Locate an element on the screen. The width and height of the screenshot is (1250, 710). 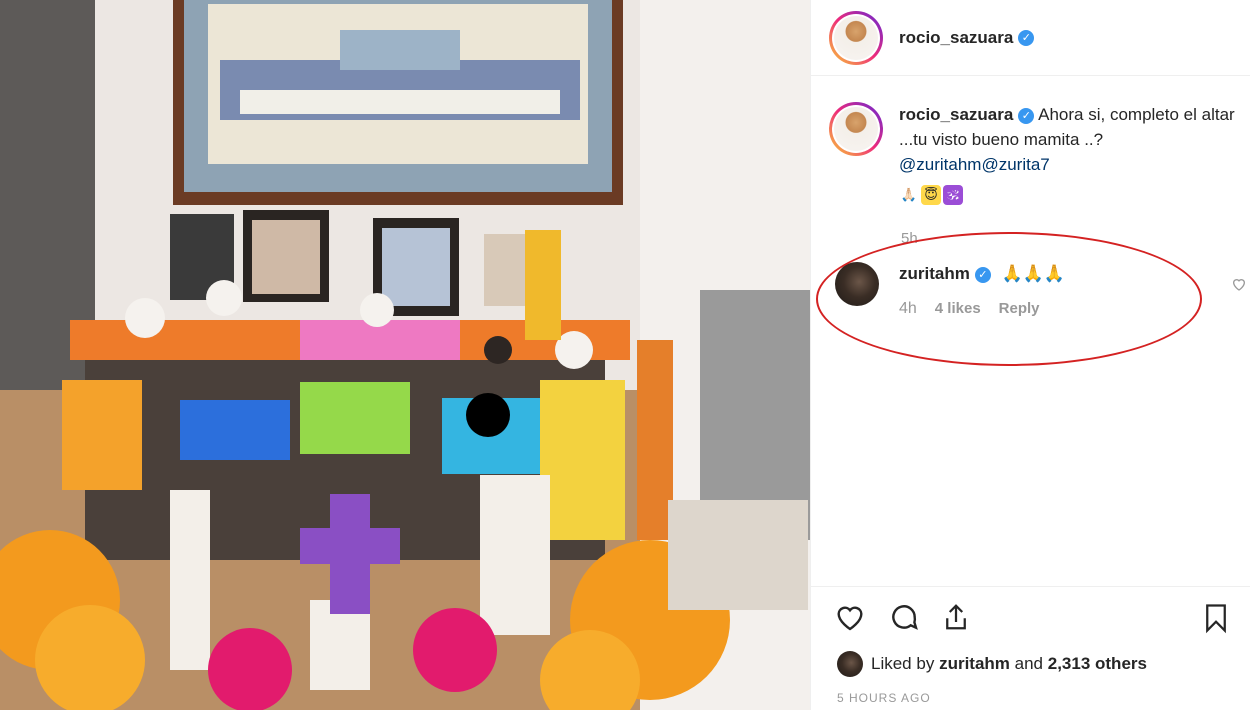
mention-zuritahm: @zuritahm is located at coordinates (940, 164).